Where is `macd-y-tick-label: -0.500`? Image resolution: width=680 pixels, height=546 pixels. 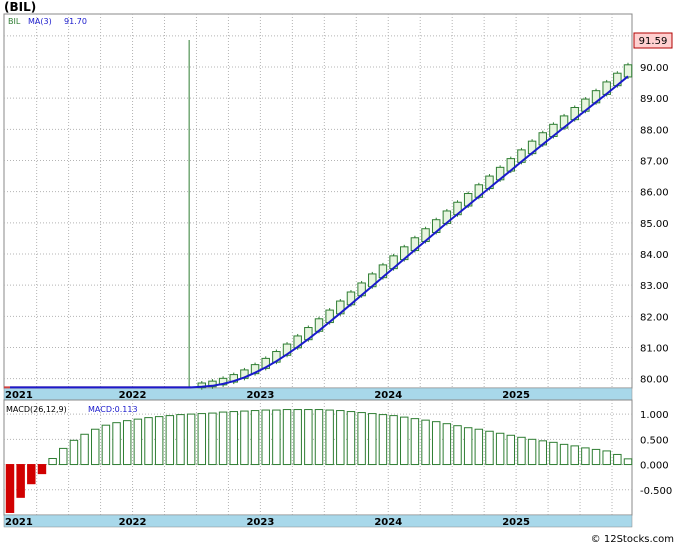 macd-y-tick-label: -0.500 is located at coordinates (656, 491).